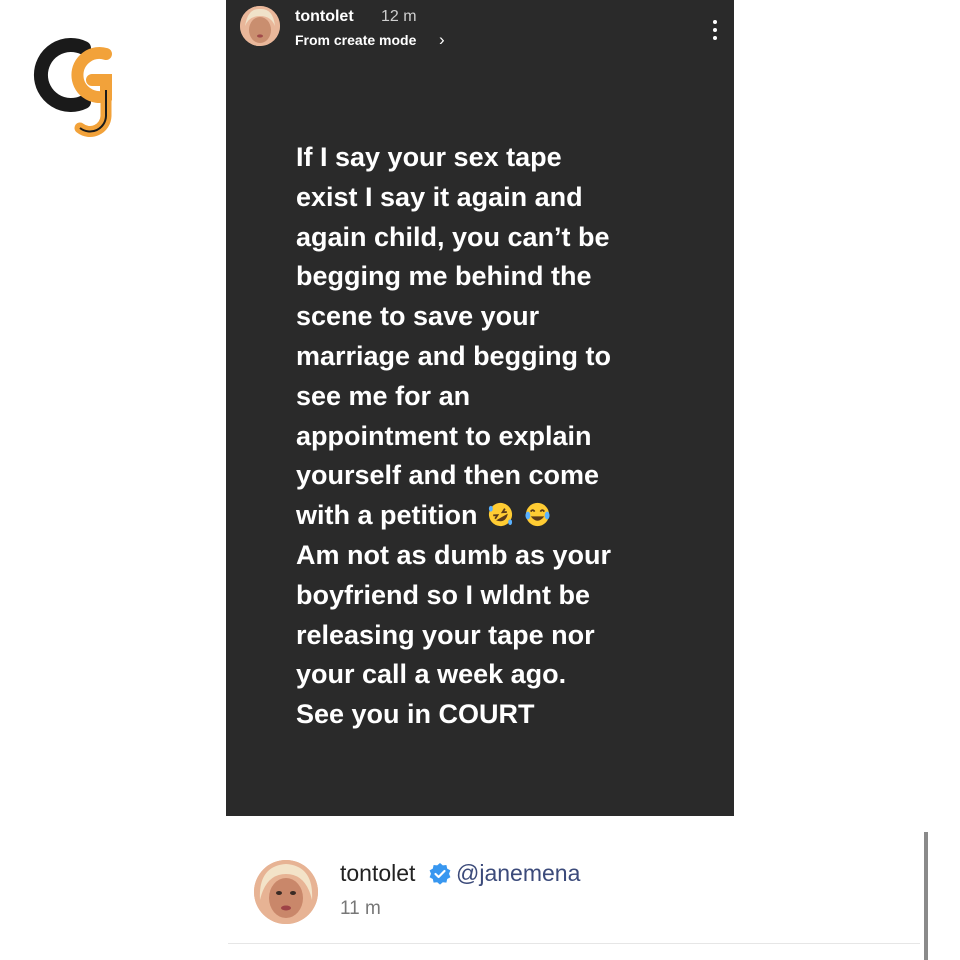 The height and width of the screenshot is (960, 960). I want to click on verified-badge-icon, so click(440, 874).